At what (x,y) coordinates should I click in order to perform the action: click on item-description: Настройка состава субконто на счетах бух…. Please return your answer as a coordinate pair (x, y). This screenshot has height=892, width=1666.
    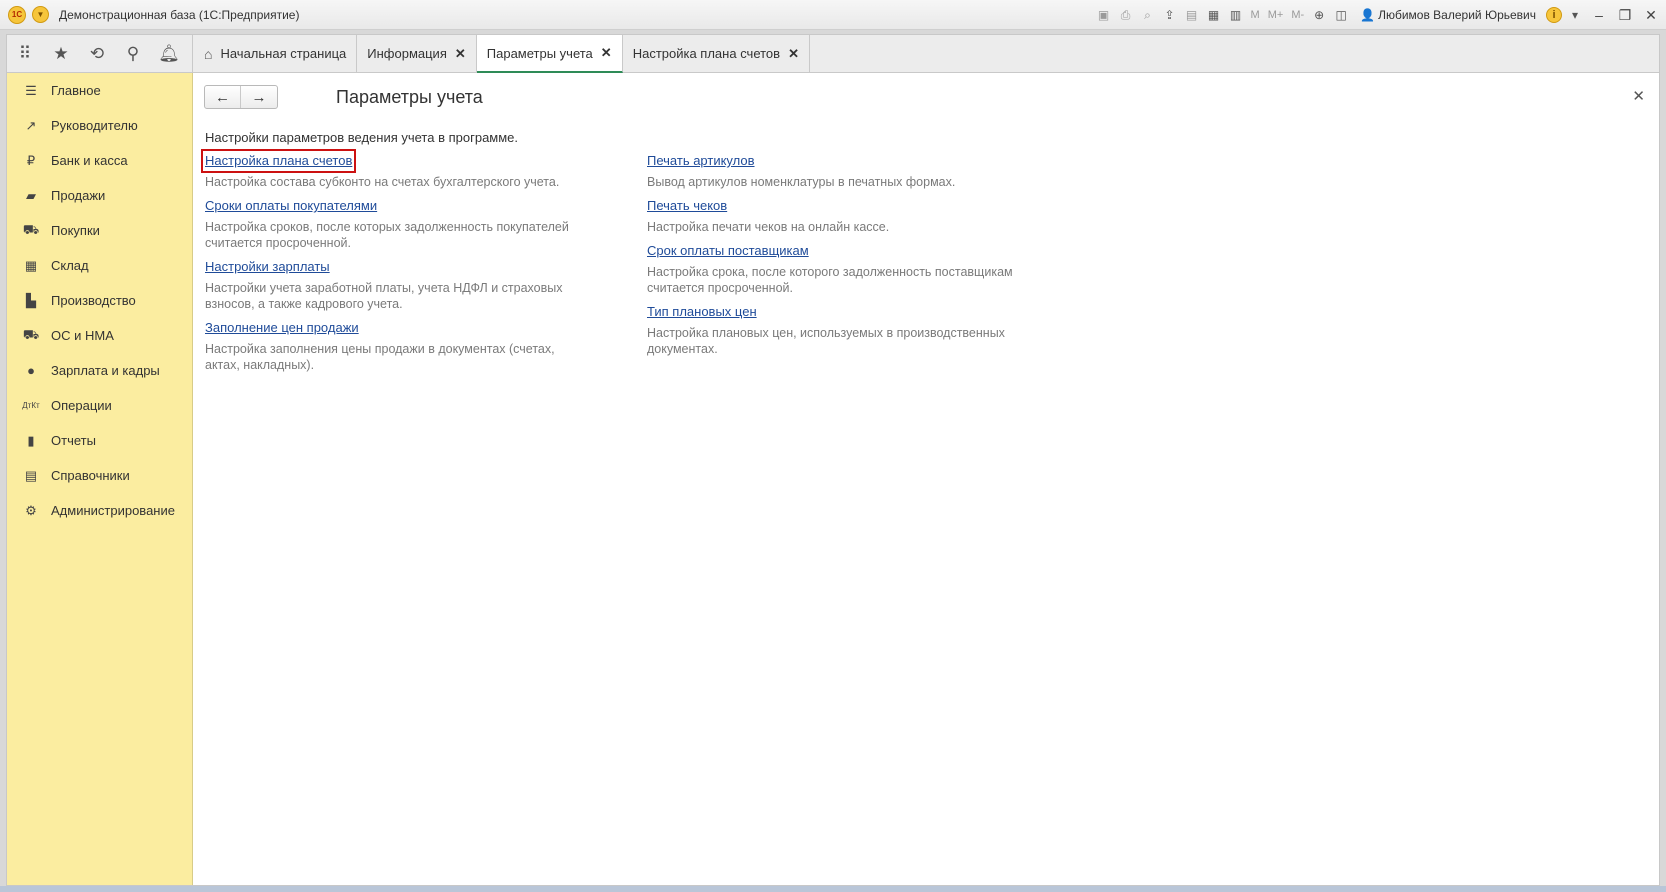
    Looking at the image, I should click on (382, 182).